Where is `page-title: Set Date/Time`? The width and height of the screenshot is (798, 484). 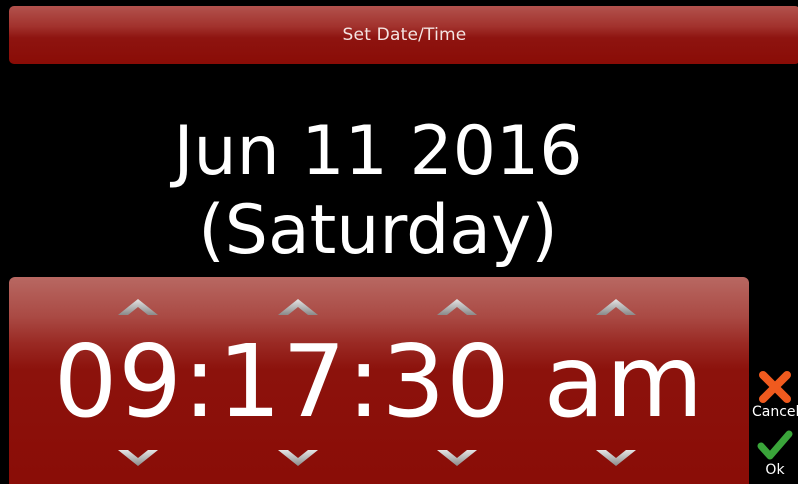
page-title: Set Date/Time is located at coordinates (404, 35).